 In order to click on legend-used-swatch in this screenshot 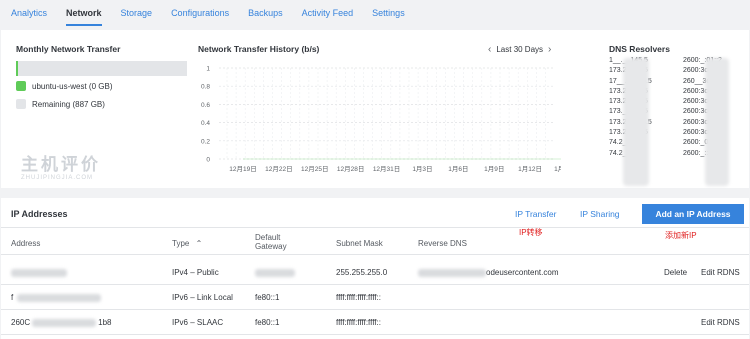, I will do `click(21, 86)`.